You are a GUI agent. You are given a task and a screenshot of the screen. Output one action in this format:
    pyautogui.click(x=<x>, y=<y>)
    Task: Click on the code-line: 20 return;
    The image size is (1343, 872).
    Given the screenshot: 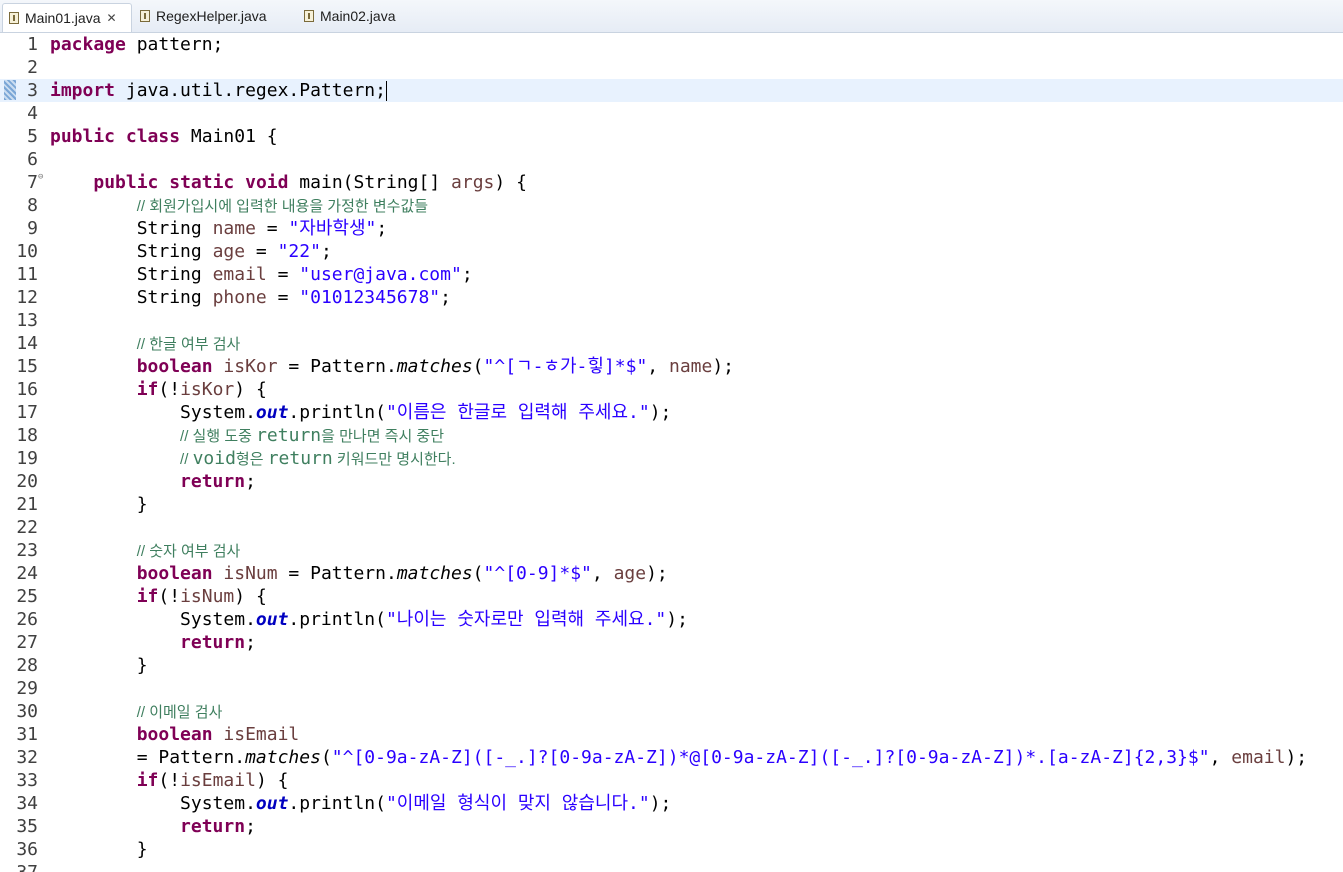 What is the action you would take?
    pyautogui.click(x=671, y=481)
    